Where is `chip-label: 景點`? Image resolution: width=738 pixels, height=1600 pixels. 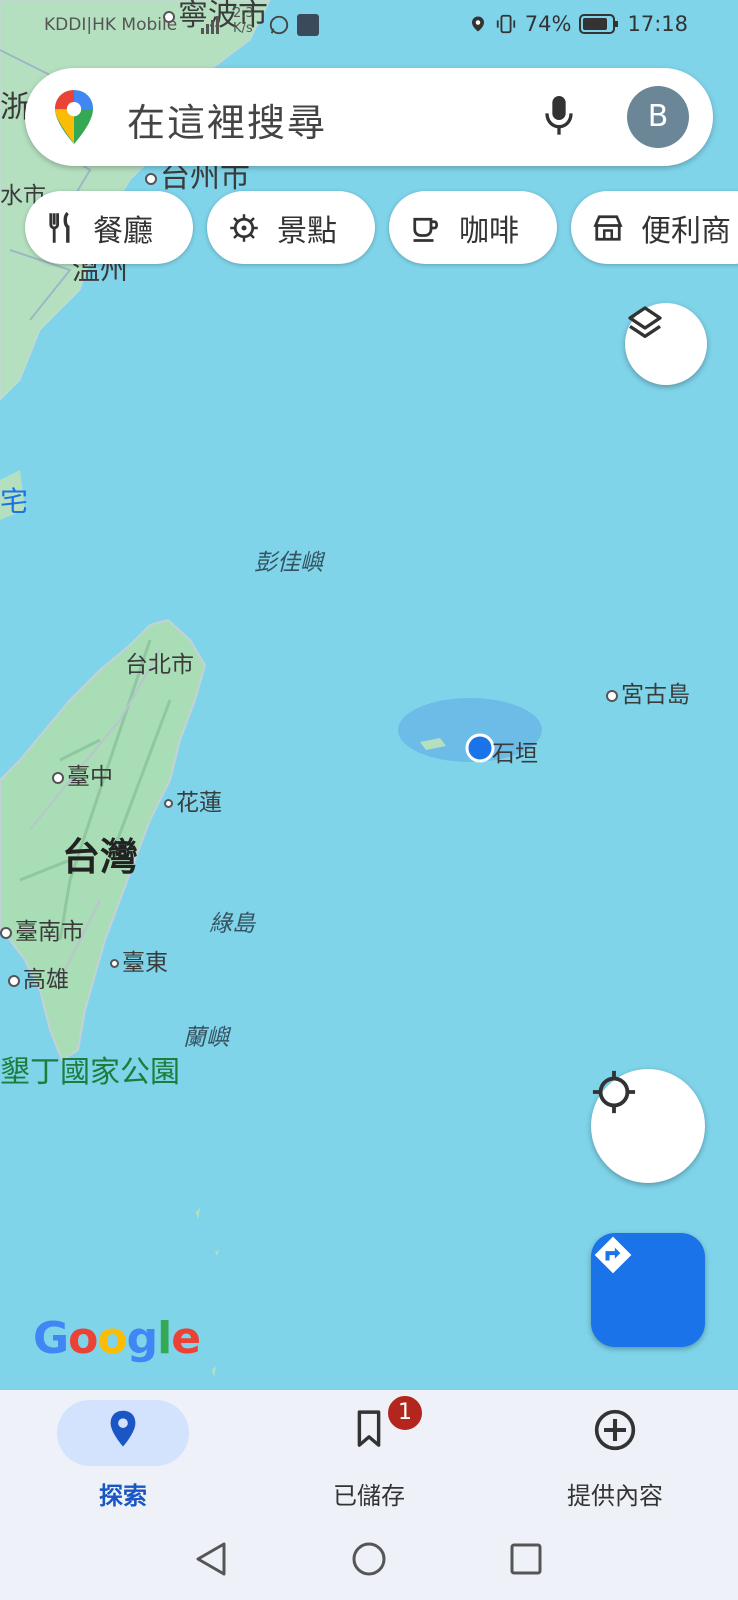
chip-label: 景點 is located at coordinates (307, 231).